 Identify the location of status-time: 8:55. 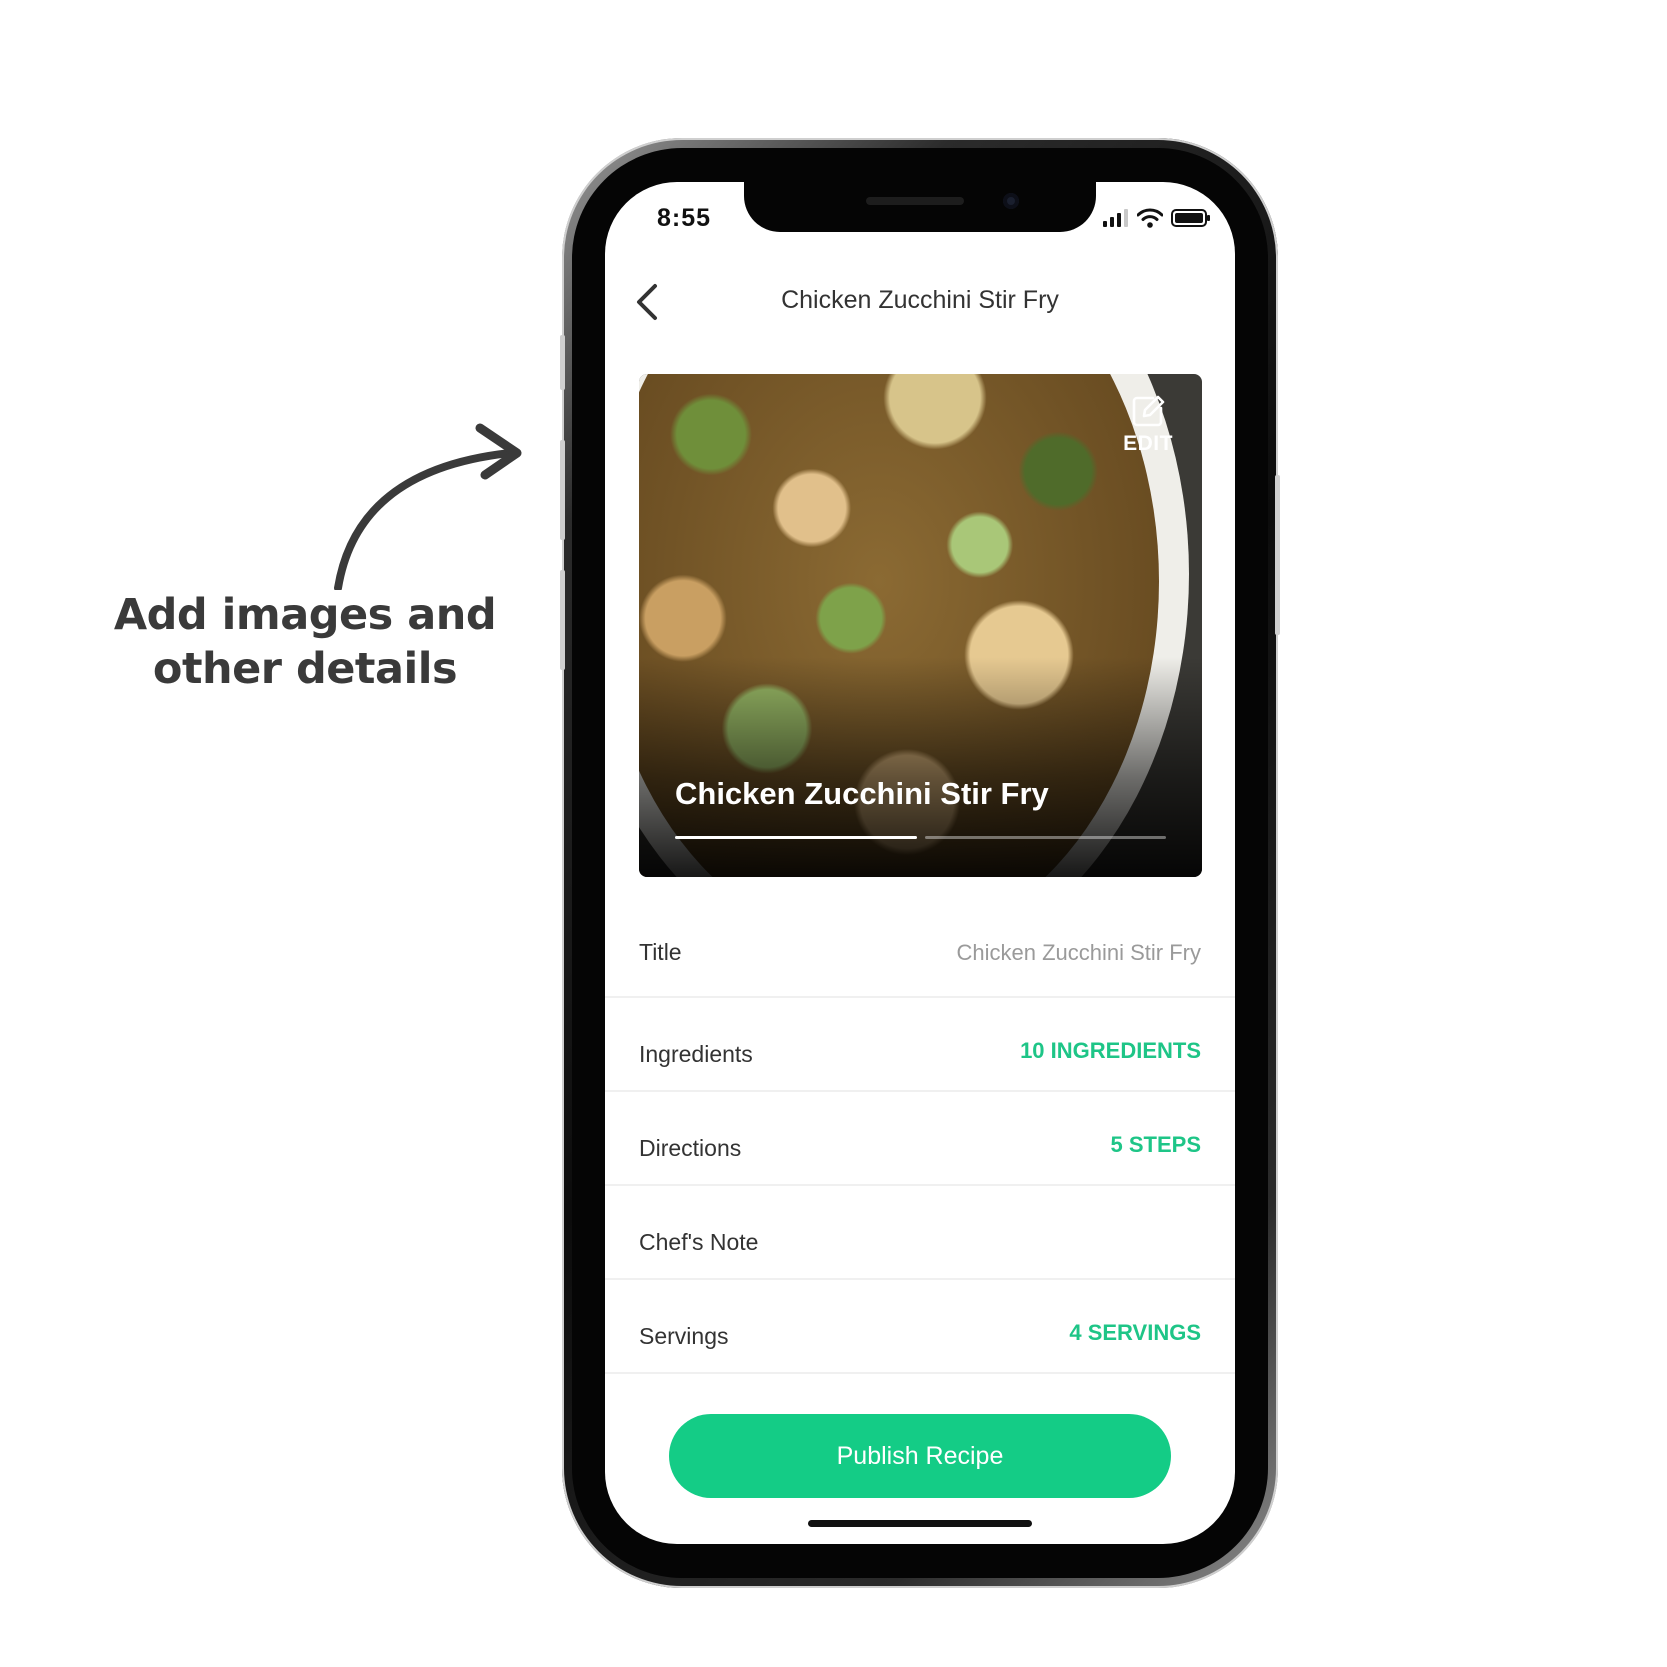
(684, 218).